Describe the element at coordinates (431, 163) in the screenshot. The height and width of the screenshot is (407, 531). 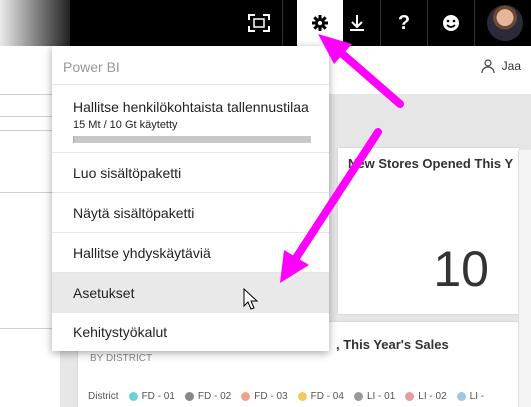
I see `new-stores-title: New Stores Opened This Y` at that location.